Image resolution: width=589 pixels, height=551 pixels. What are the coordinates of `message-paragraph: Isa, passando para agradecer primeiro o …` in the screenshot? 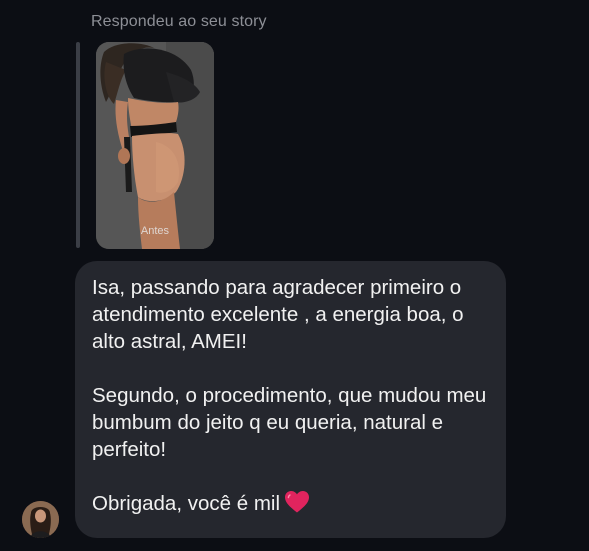 It's located at (278, 314).